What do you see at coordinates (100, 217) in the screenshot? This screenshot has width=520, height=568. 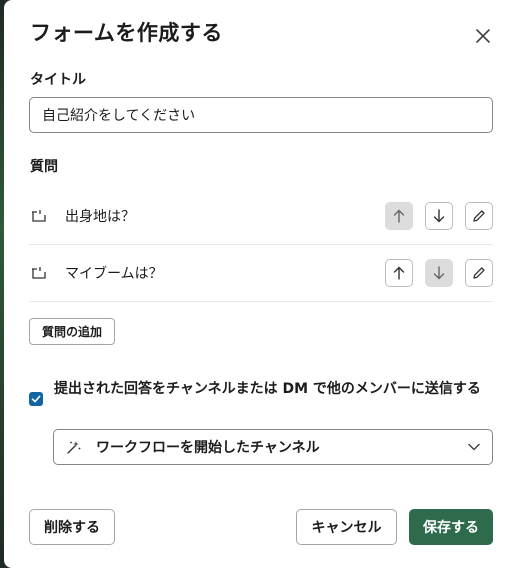 I see `question-label: 出身地は？` at bounding box center [100, 217].